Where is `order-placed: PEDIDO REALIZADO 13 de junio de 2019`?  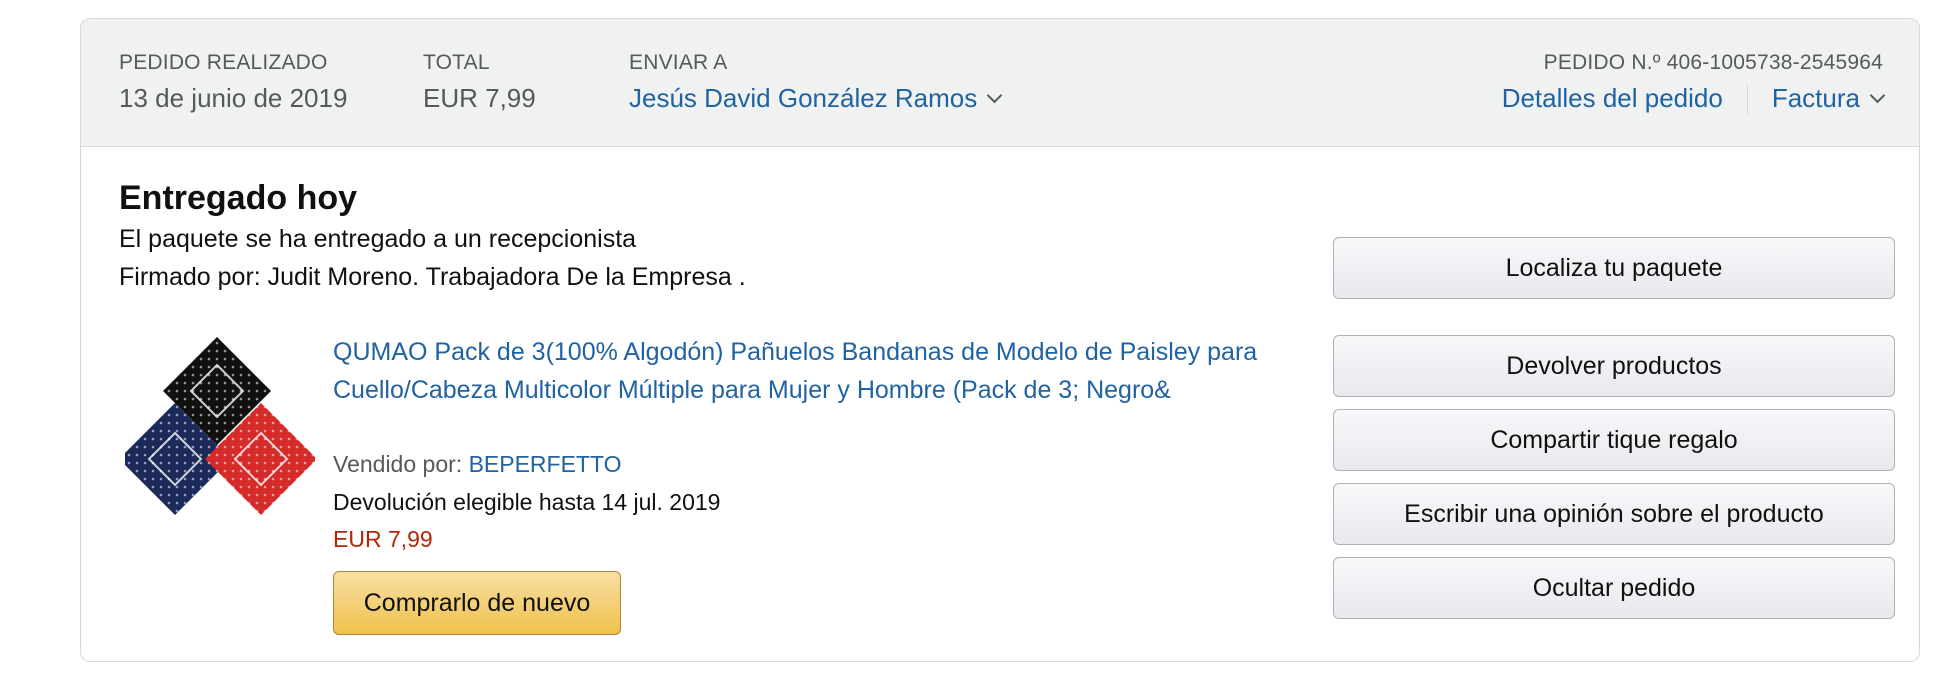
order-placed: PEDIDO REALIZADO 13 de junio de 2019 is located at coordinates (233, 82).